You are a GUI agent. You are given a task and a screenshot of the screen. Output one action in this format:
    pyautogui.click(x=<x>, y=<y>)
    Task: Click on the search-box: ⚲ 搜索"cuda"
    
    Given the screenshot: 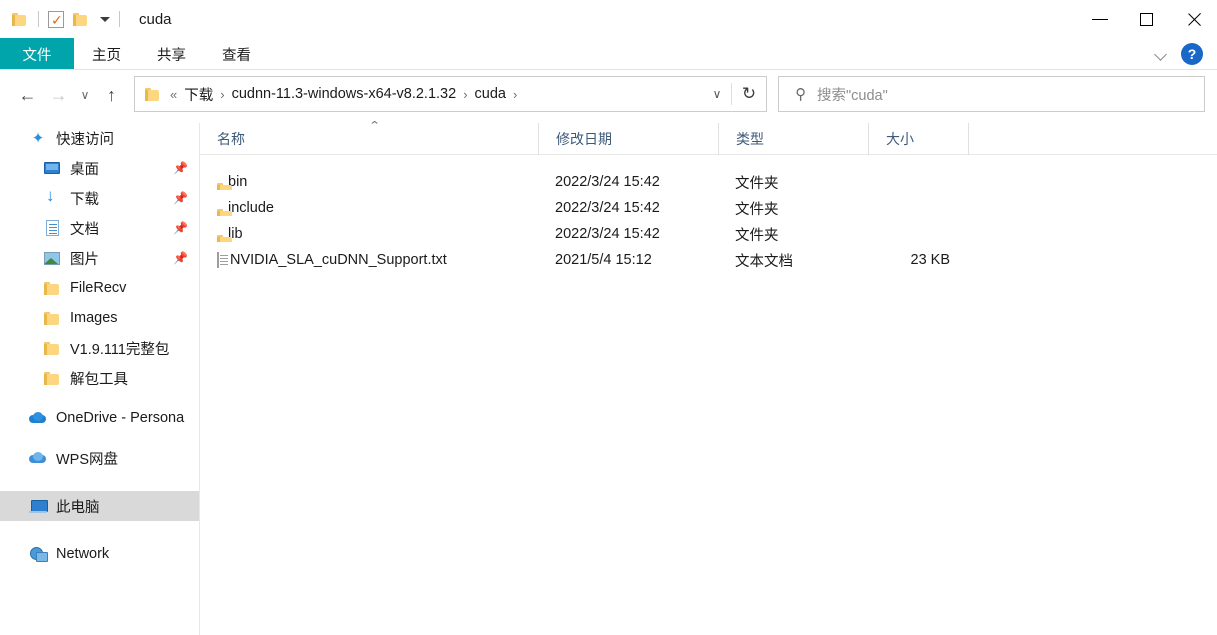 What is the action you would take?
    pyautogui.click(x=991, y=94)
    